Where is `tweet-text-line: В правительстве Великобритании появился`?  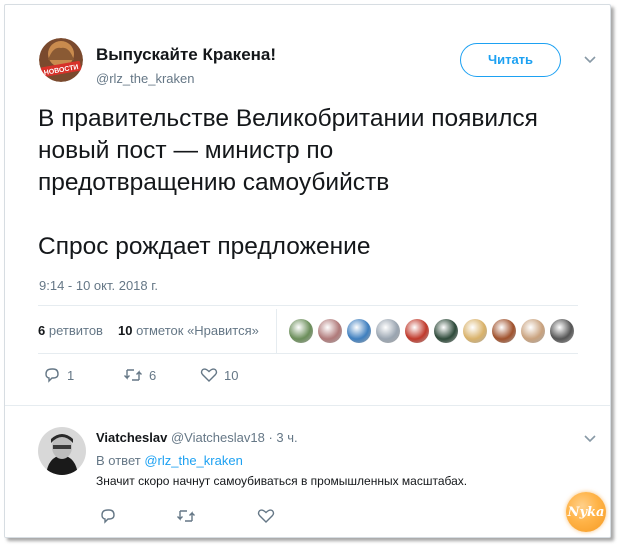 tweet-text-line: В правительстве Великобритании появился is located at coordinates (288, 118).